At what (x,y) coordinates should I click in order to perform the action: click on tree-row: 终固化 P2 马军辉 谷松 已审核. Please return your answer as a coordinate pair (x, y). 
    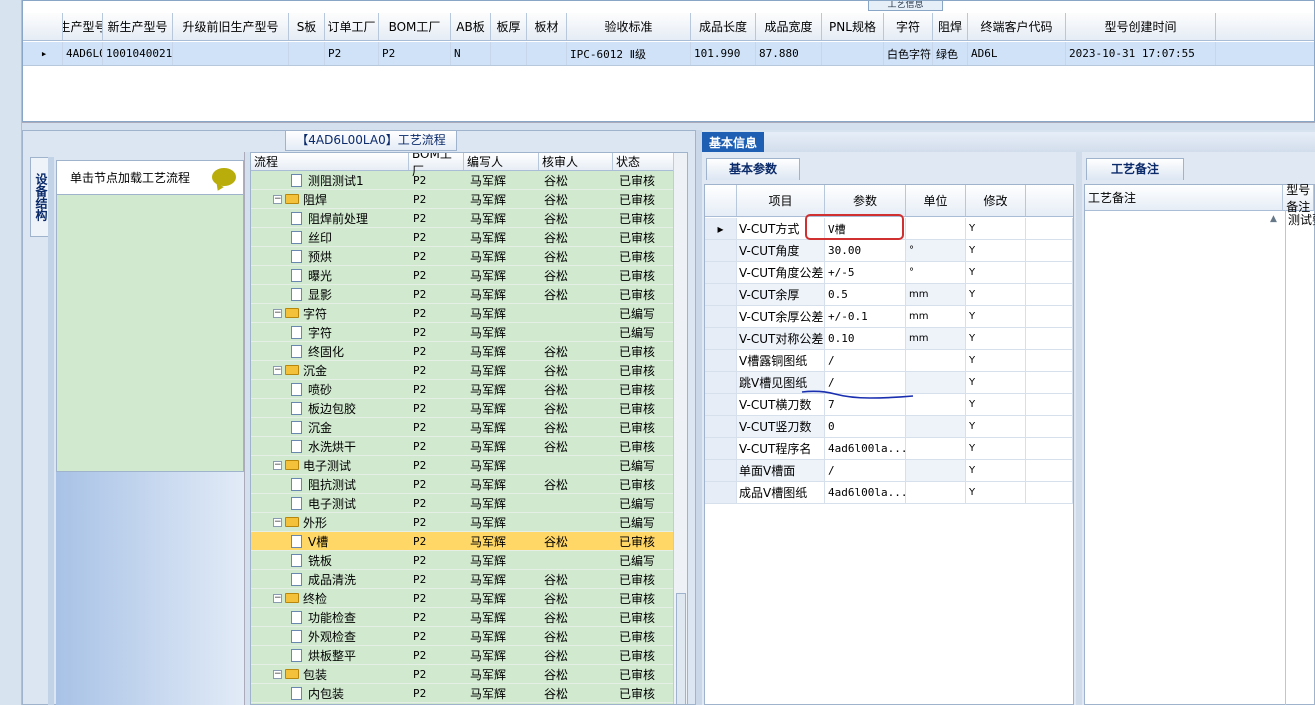
    Looking at the image, I should click on (463, 351).